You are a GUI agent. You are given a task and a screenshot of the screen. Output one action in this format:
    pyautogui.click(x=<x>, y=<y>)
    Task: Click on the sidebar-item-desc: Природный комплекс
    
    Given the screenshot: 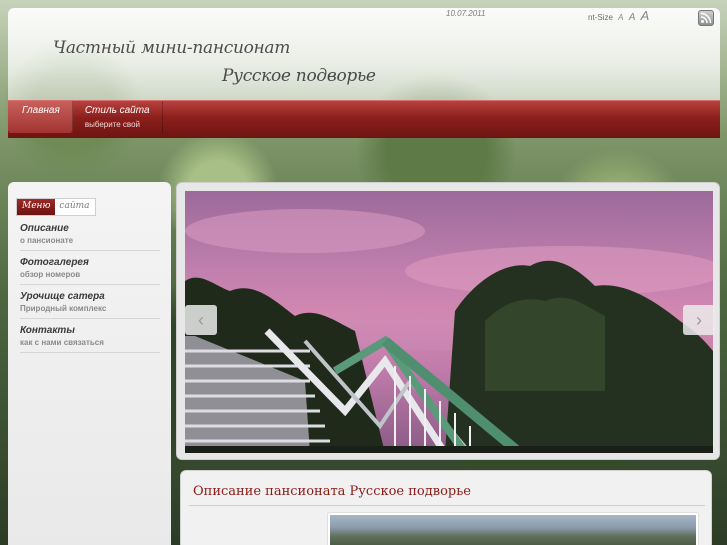 What is the action you would take?
    pyautogui.click(x=63, y=308)
    